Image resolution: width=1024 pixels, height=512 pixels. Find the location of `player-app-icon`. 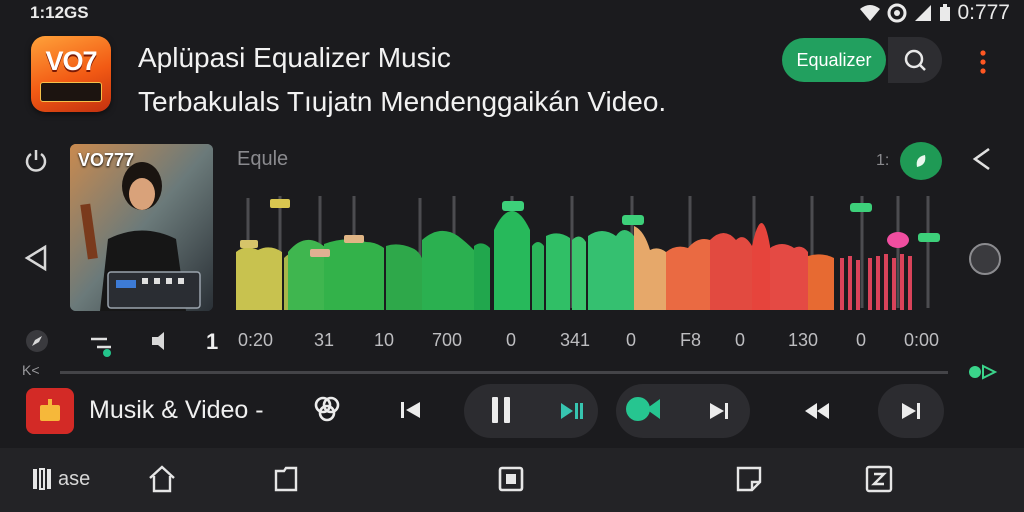

player-app-icon is located at coordinates (50, 411).